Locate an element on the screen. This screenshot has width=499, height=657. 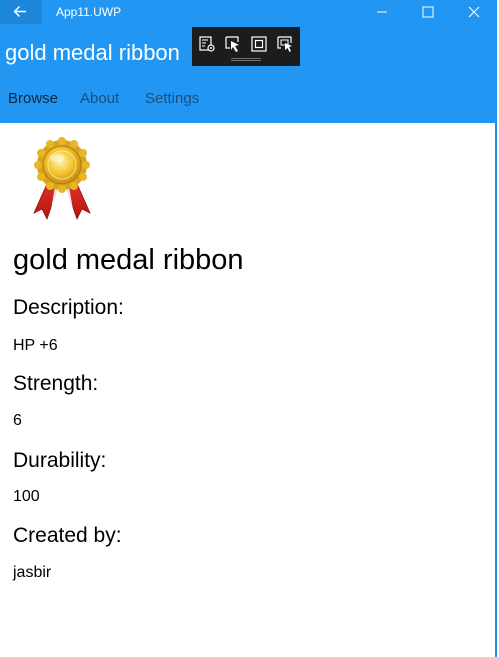
tab-browse: Browse is located at coordinates (33, 98).